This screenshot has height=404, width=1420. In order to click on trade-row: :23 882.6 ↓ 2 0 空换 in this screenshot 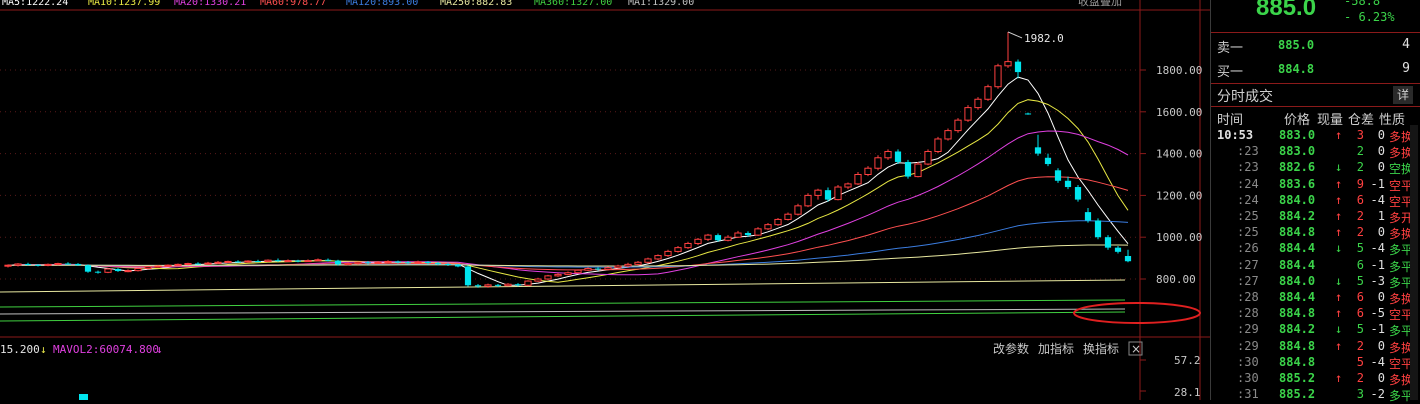, I will do `click(1315, 168)`.